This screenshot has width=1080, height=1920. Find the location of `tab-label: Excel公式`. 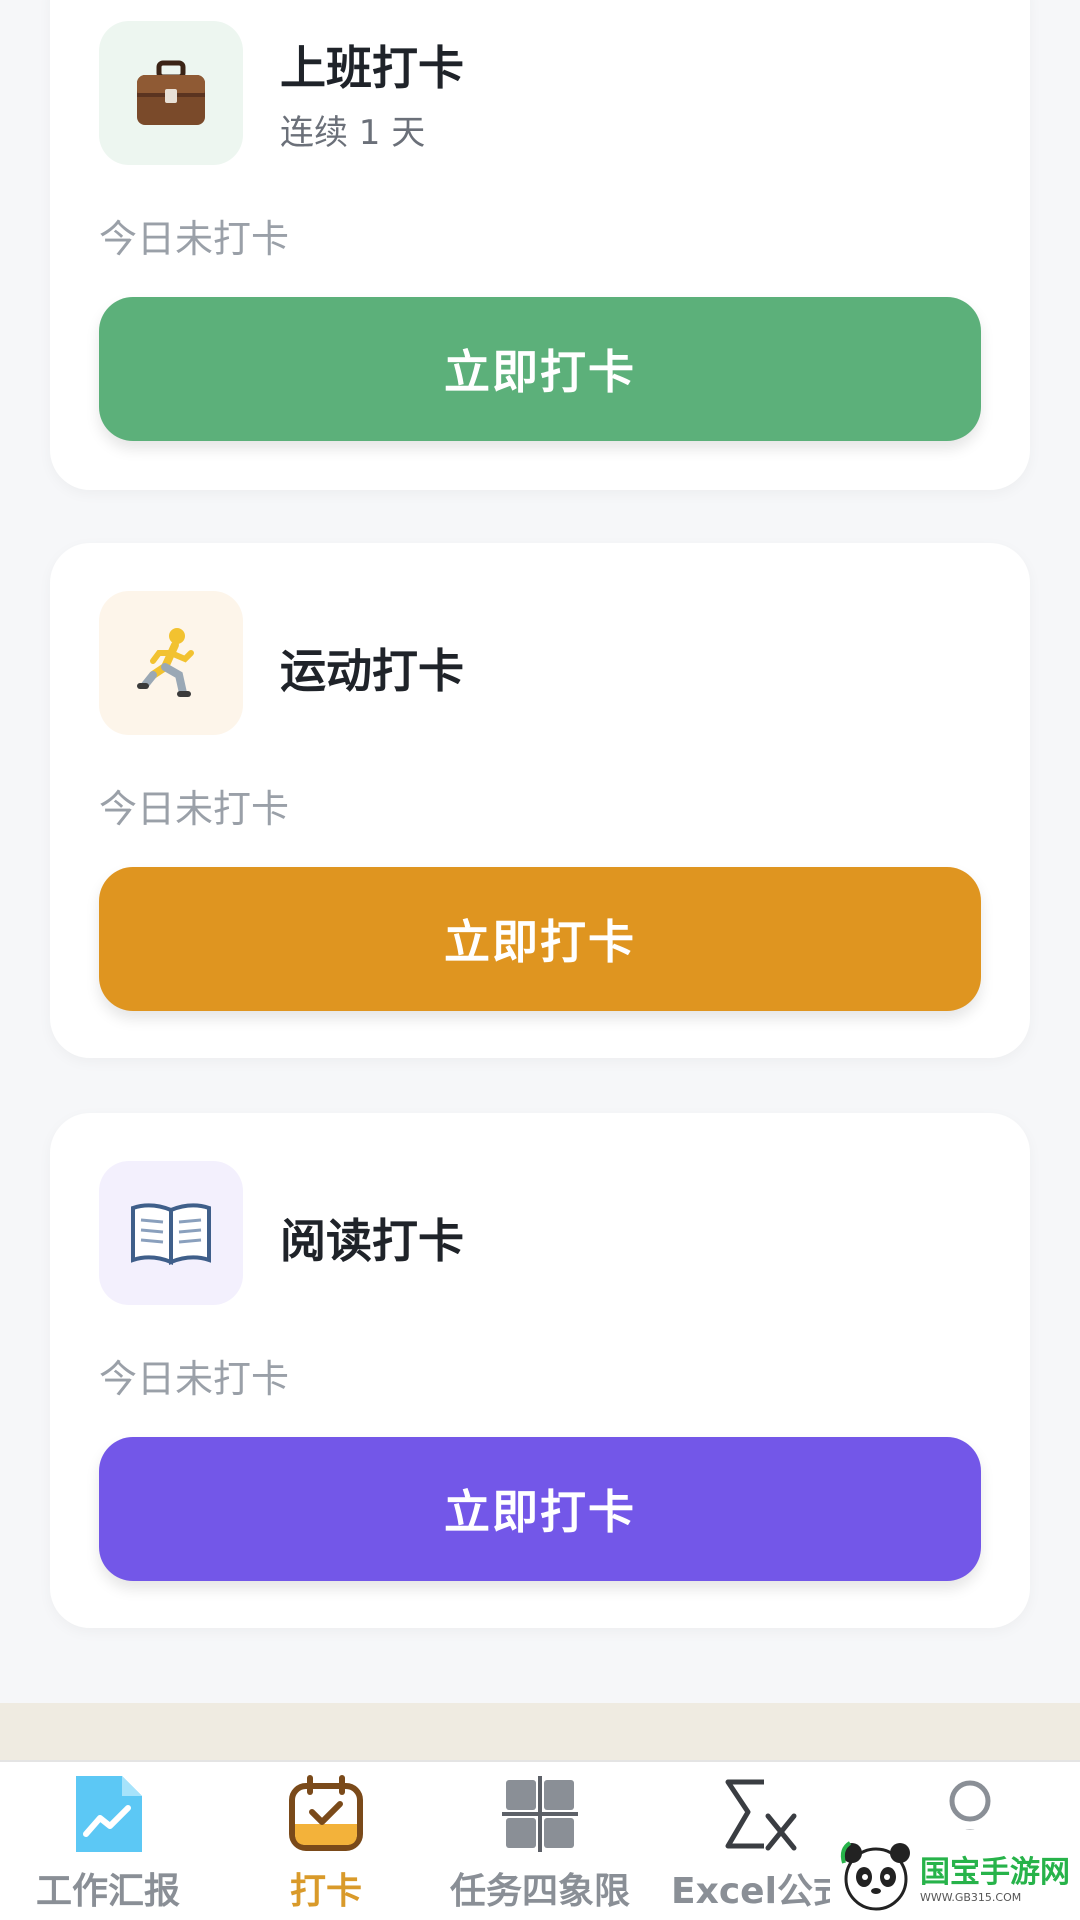

tab-label: Excel公式 is located at coordinates (760, 1891).